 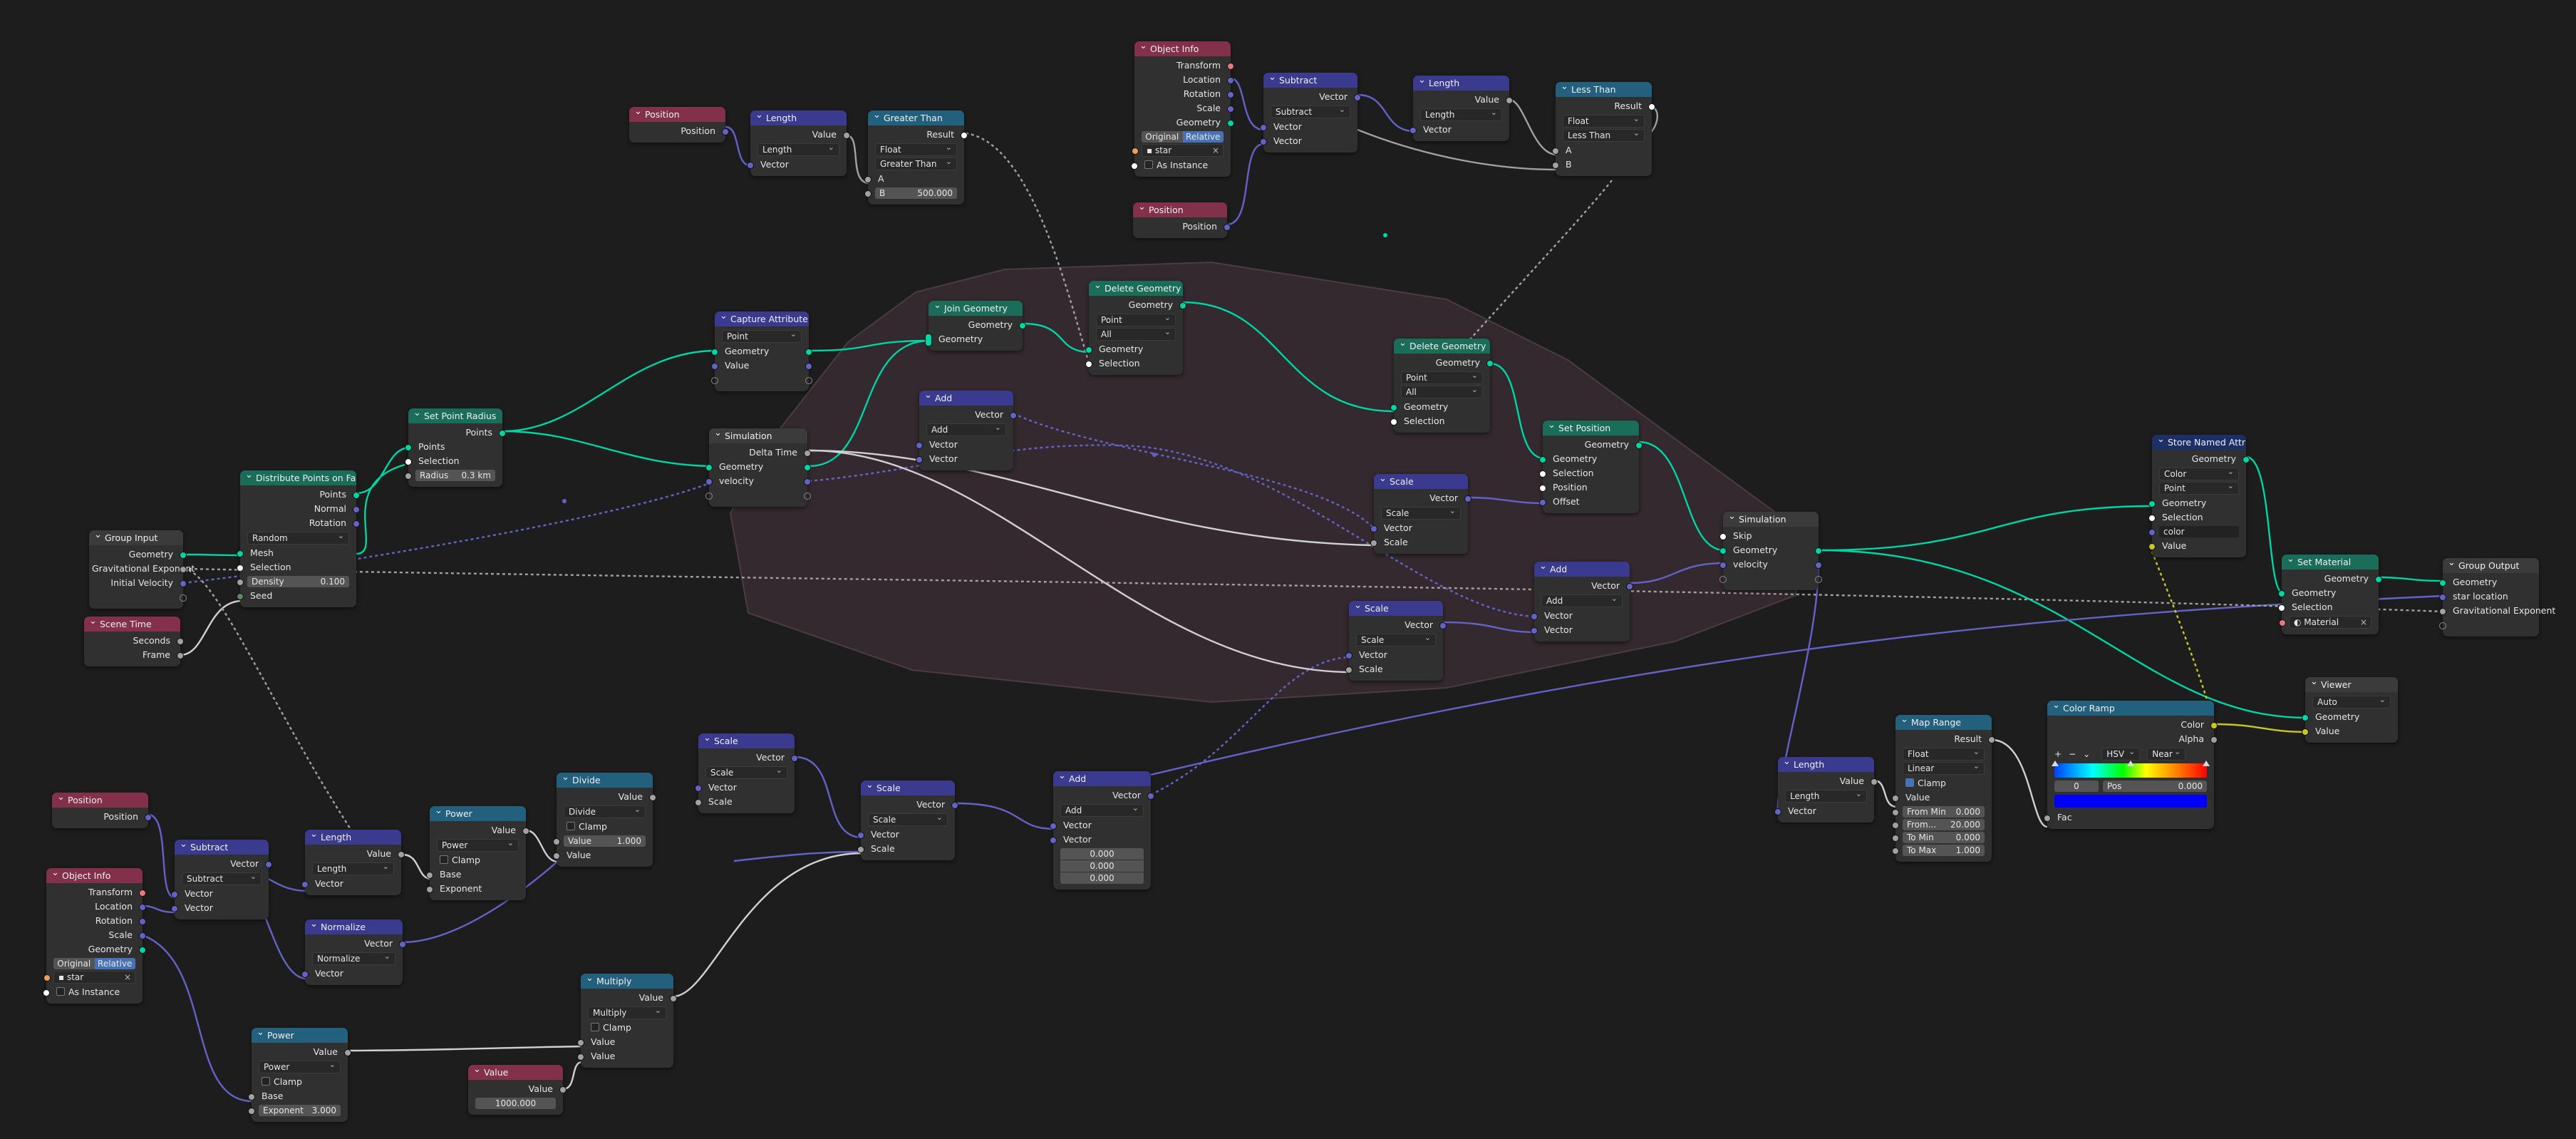 I want to click on node-header: Group Output, so click(x=2491, y=565).